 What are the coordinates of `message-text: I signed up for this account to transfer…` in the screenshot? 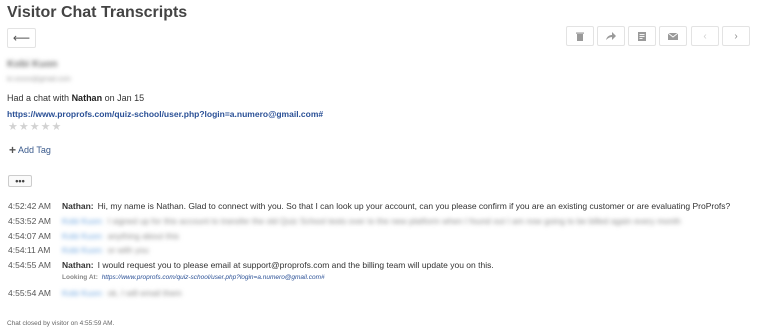 It's located at (394, 221).